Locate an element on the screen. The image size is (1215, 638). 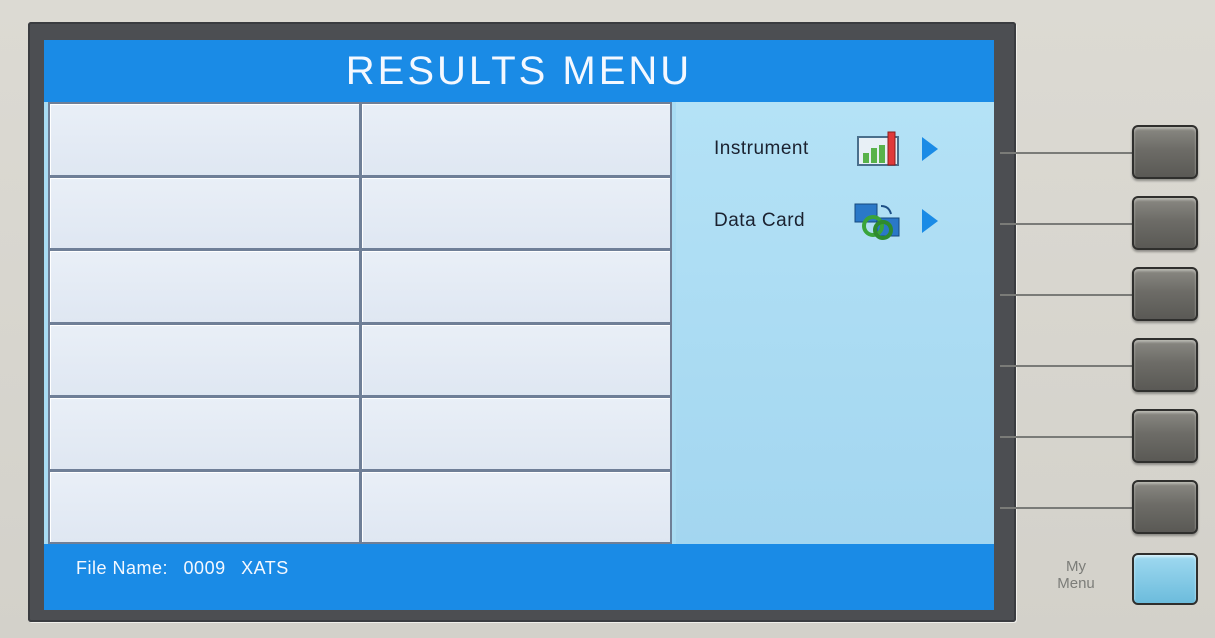
file-name-display: File Name: 0009 XATS is located at coordinates (187, 568).